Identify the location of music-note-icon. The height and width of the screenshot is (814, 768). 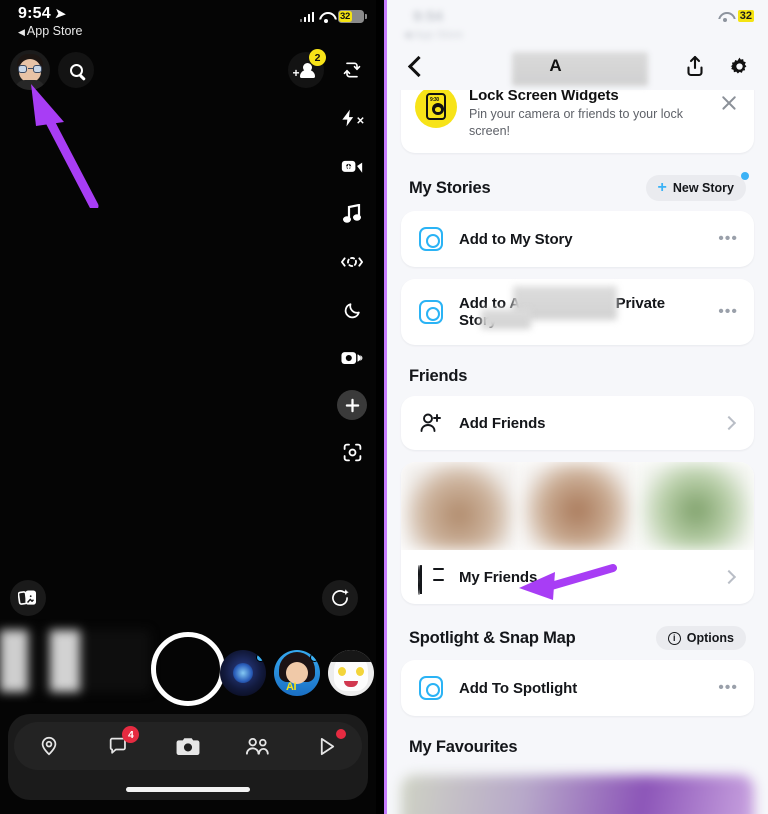
(352, 214).